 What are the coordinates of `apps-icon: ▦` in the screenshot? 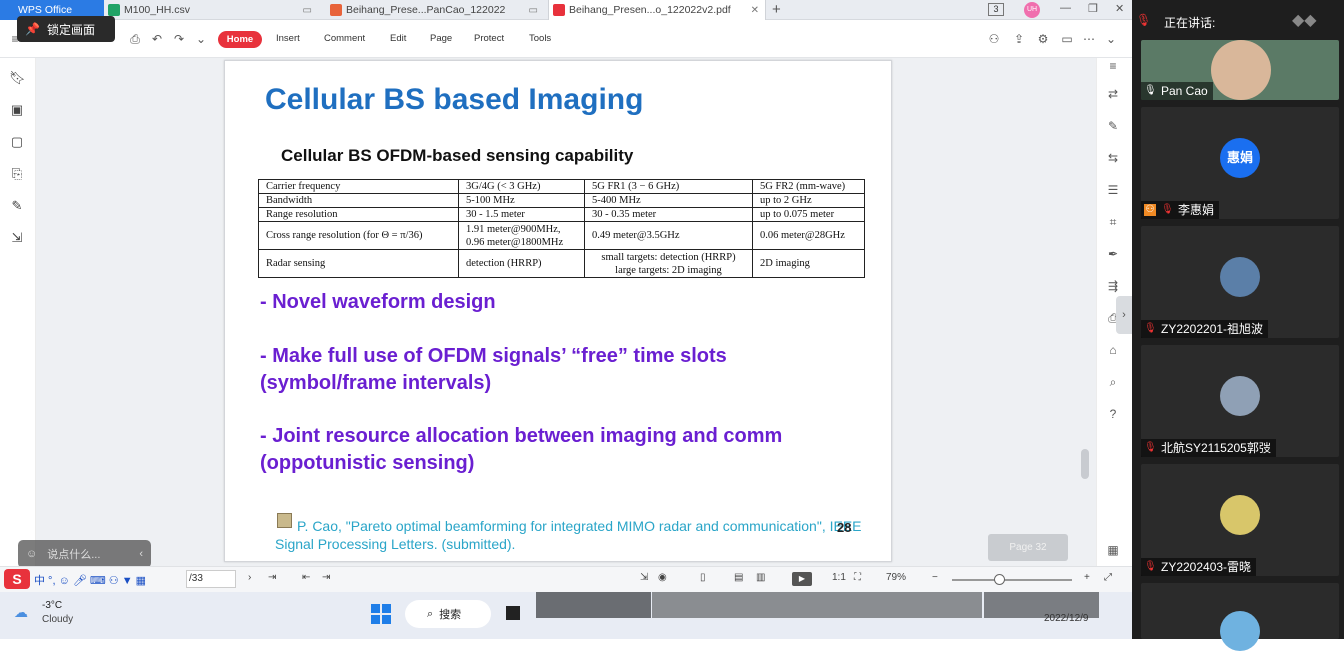 It's located at (1113, 550).